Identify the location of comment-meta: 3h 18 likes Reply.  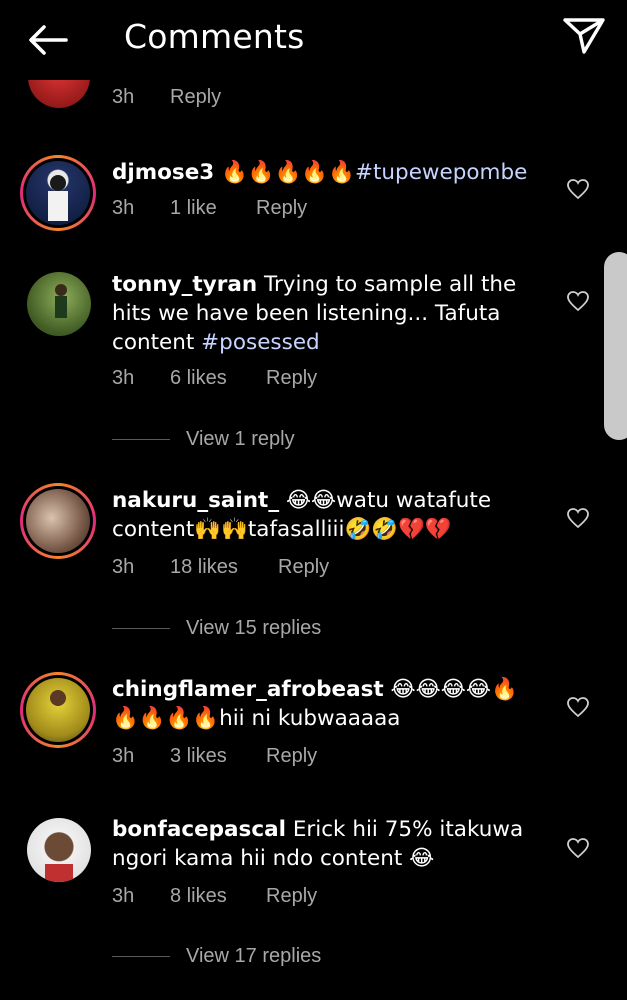
(220, 567).